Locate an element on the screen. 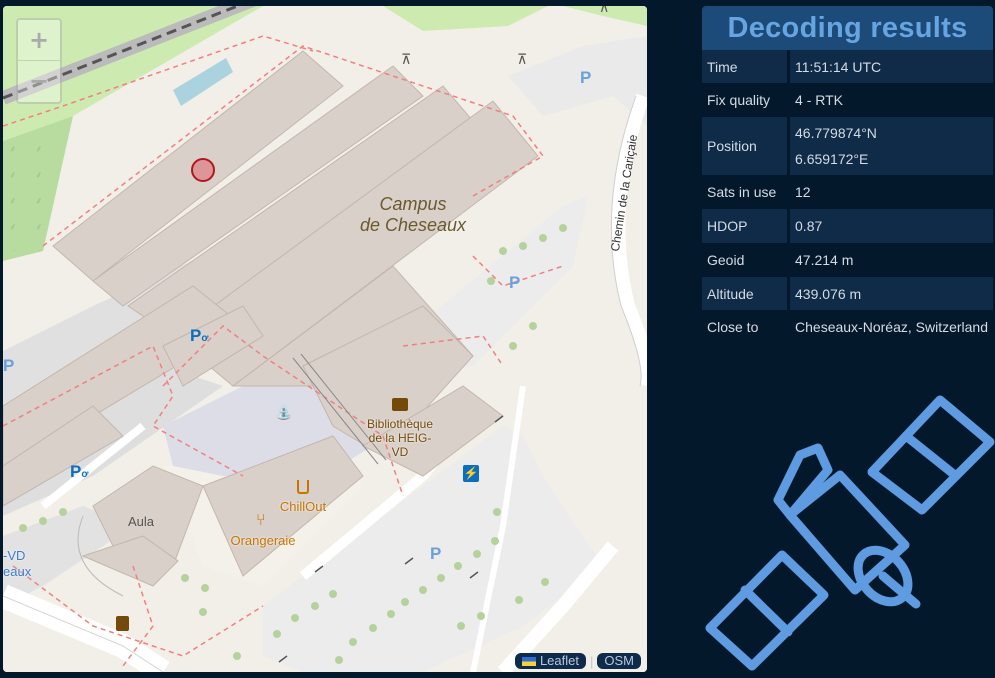 Image resolution: width=995 pixels, height=678 pixels. table-row: Close to Cheseaux-Noréaz, Switzerland is located at coordinates (847, 327).